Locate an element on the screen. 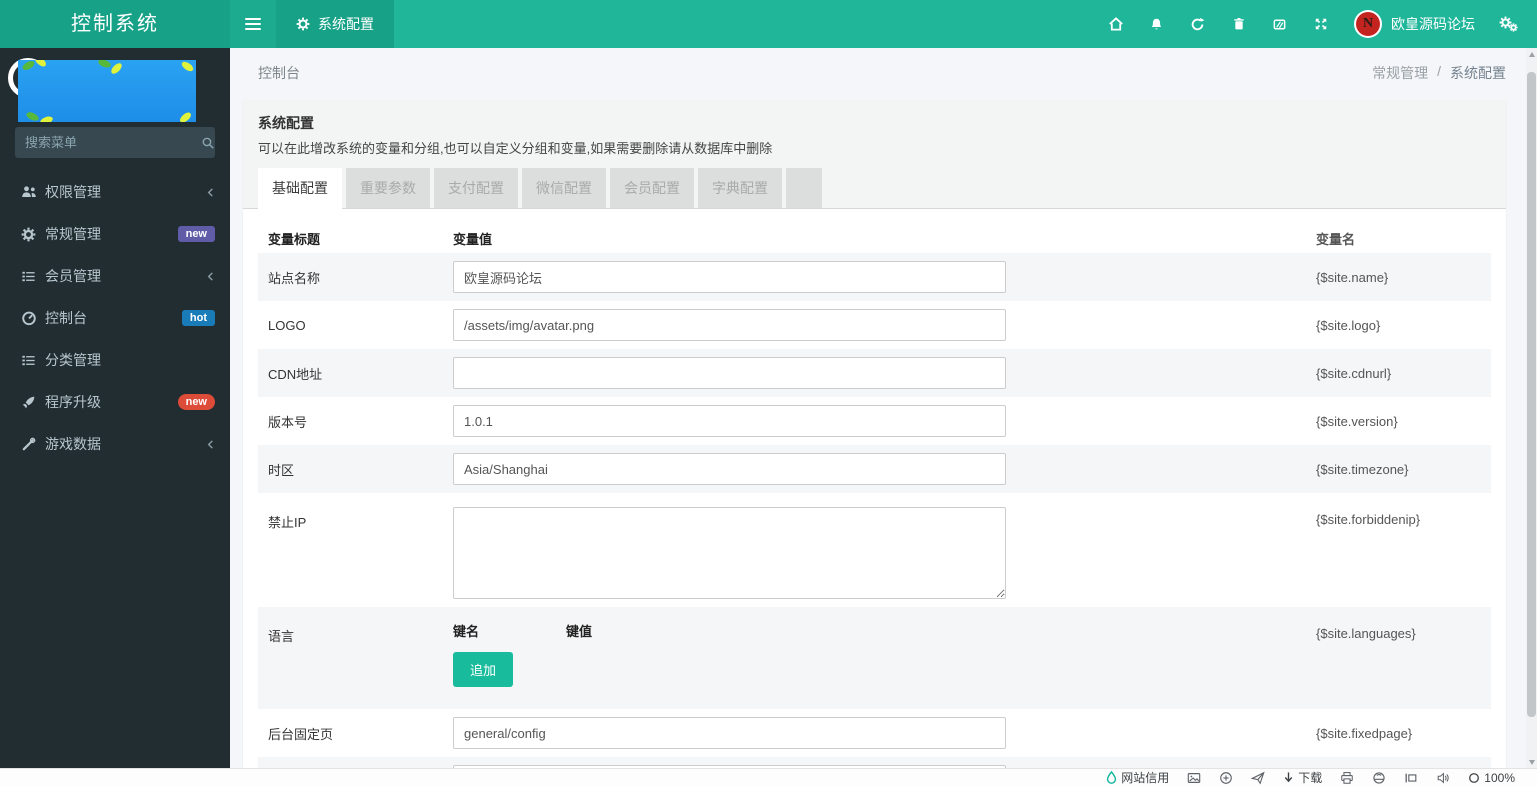 This screenshot has height=786, width=1537. sidebar-item-upgrade: 程序升级 new is located at coordinates (115, 402).